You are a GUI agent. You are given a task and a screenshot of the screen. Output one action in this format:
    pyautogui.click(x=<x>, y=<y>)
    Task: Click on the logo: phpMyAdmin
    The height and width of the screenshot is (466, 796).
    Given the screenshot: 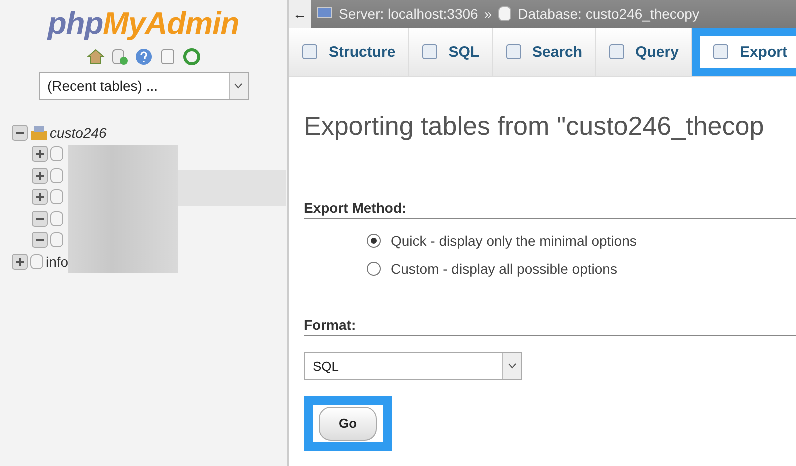 What is the action you would take?
    pyautogui.click(x=144, y=24)
    